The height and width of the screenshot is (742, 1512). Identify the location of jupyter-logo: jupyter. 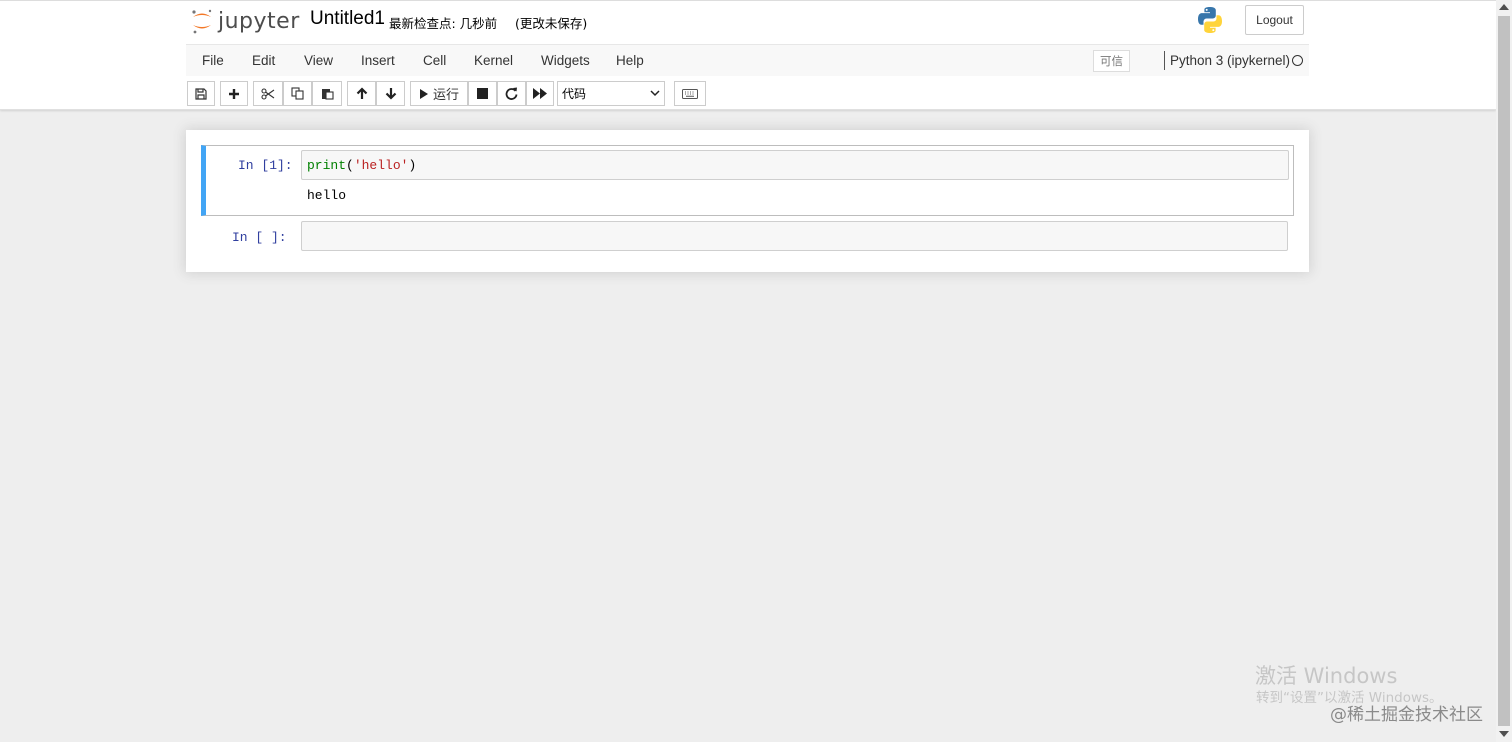
(245, 21).